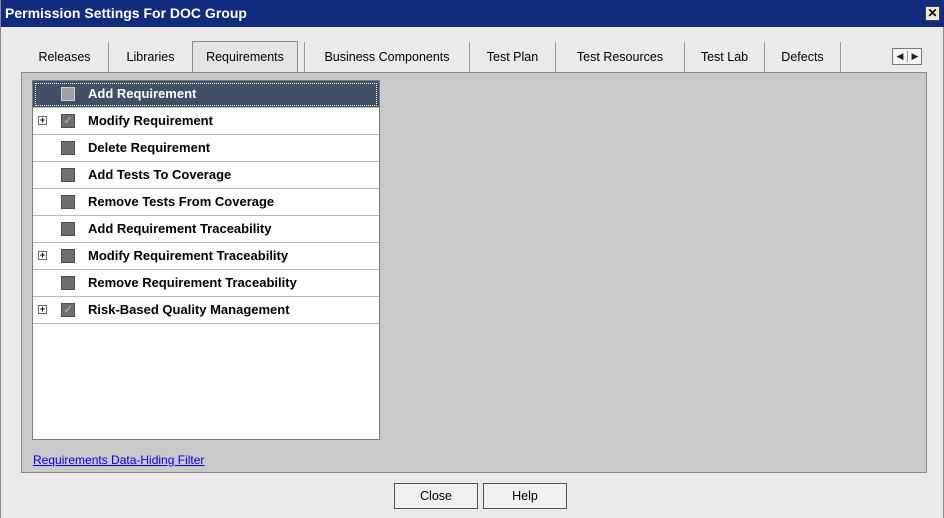 This screenshot has height=518, width=944. Describe the element at coordinates (932, 13) in the screenshot. I see `close-window-icon: ✕` at that location.